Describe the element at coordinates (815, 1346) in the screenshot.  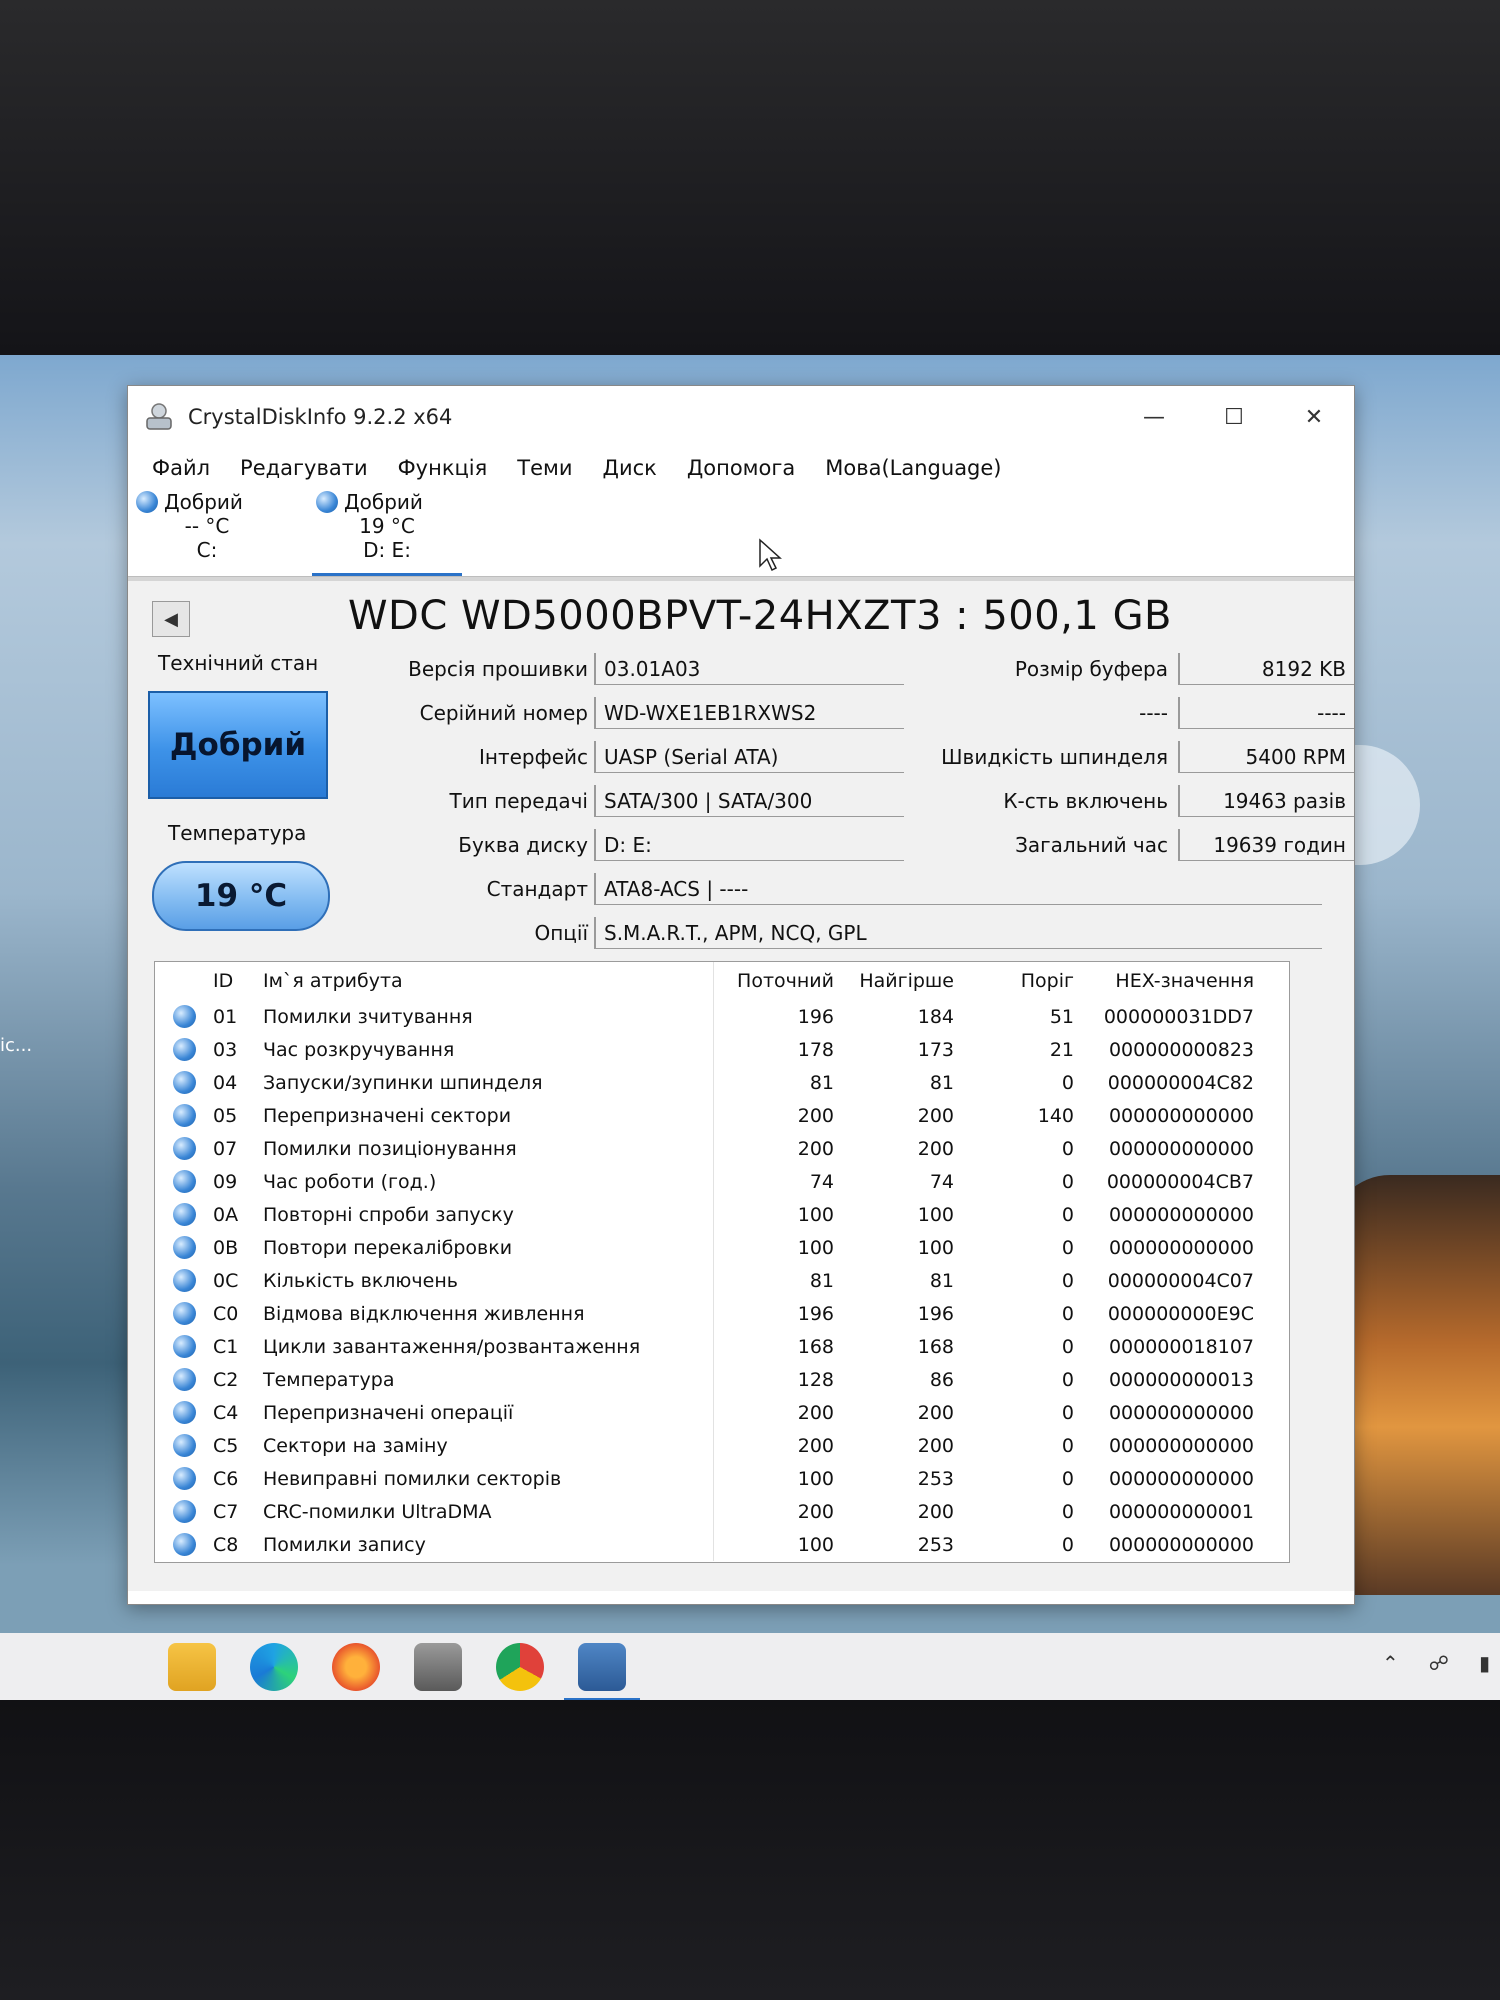
I see `attribute-current: 168` at that location.